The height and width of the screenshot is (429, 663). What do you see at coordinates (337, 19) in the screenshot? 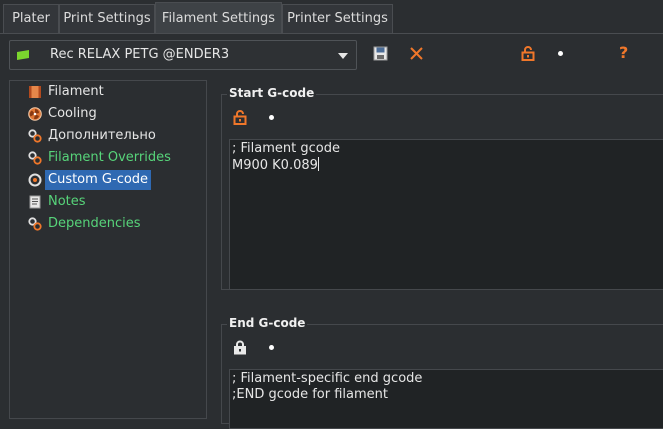
I see `tab-printer-settings: Printer Settings` at bounding box center [337, 19].